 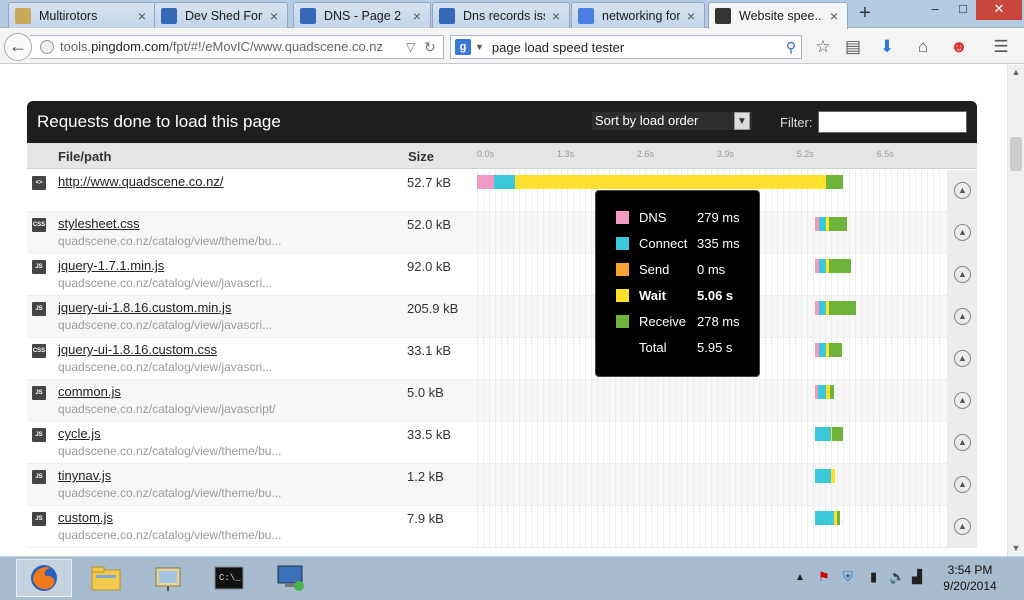 What do you see at coordinates (1015, 310) in the screenshot?
I see `vertical-scrollbar: ▲ ▼` at bounding box center [1015, 310].